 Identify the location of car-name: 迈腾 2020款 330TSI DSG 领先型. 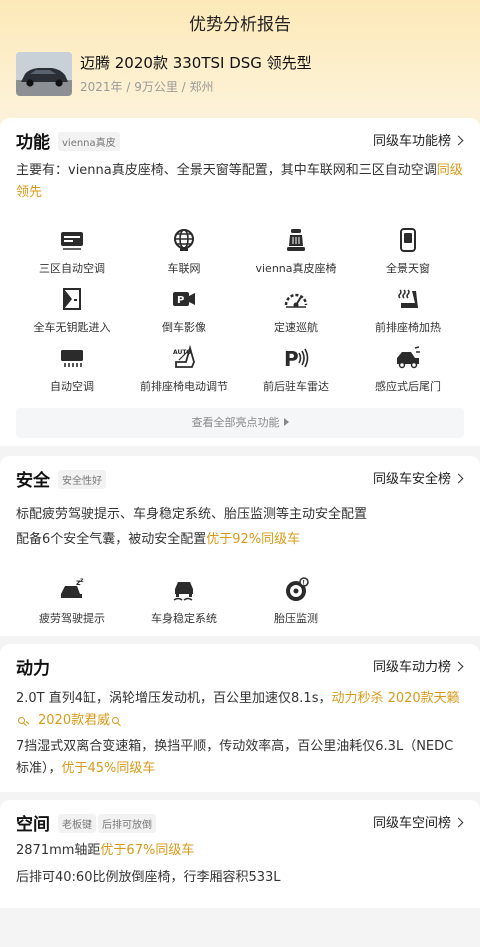
(196, 63).